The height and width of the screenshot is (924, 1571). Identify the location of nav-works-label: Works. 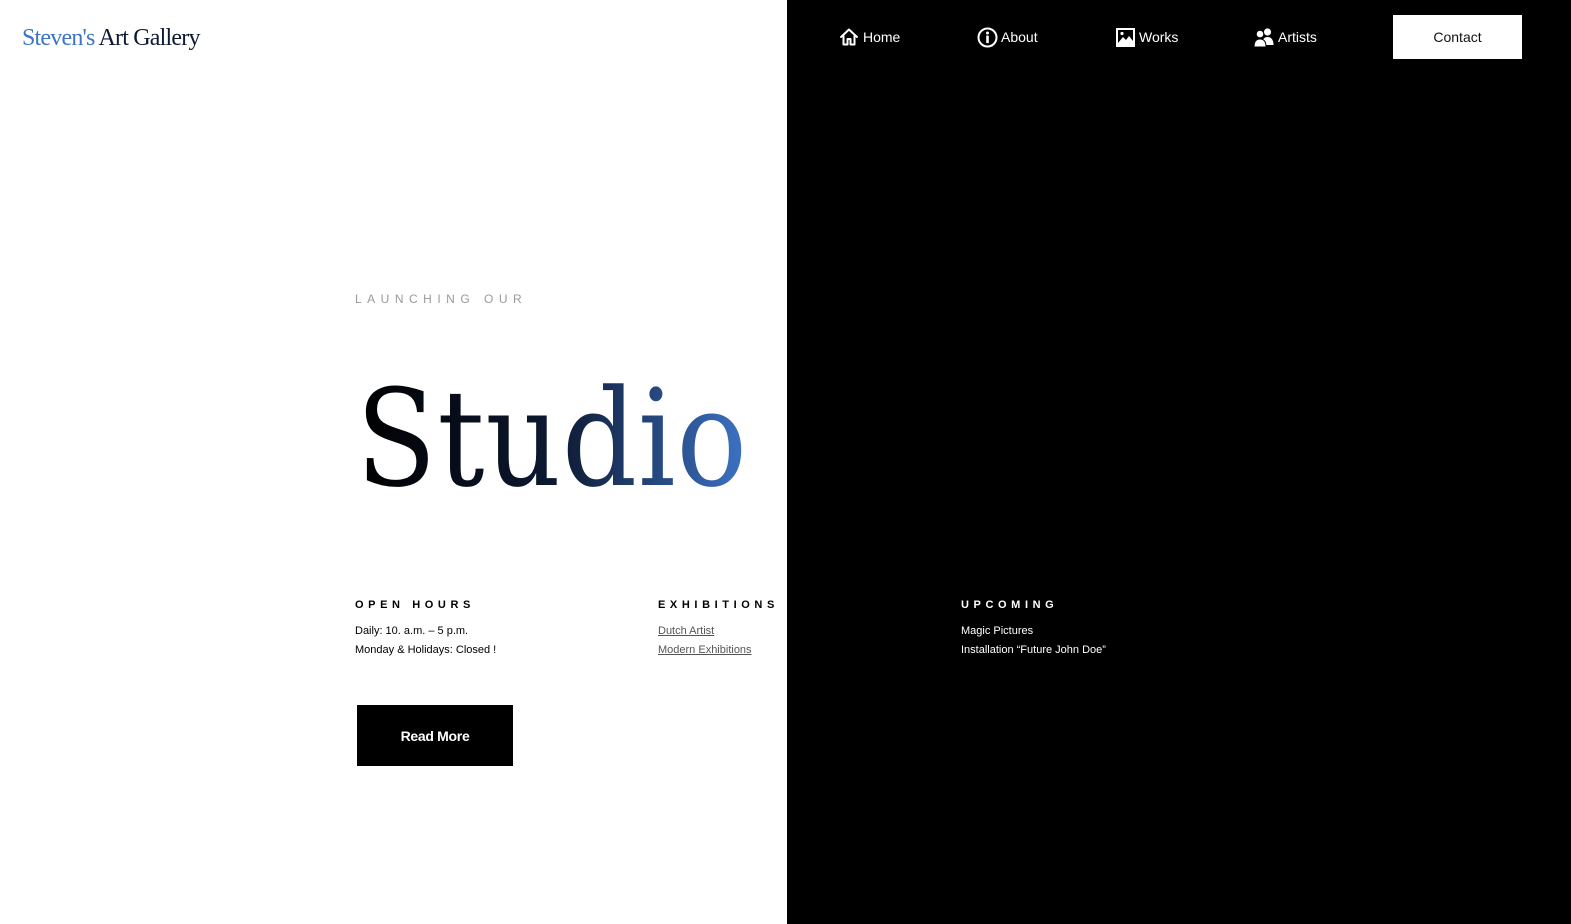
(1159, 37).